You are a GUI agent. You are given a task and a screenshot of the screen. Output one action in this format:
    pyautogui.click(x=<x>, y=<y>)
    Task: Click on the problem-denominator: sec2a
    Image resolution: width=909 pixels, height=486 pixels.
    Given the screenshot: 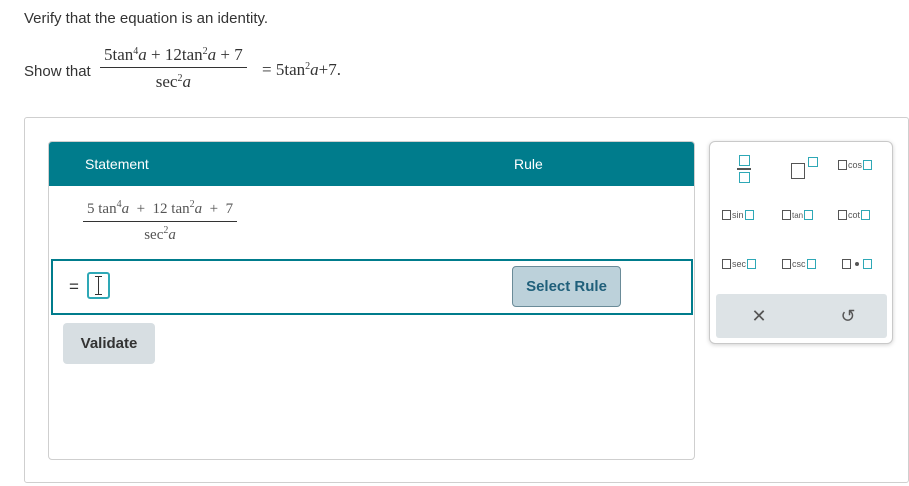 What is the action you would take?
    pyautogui.click(x=173, y=80)
    